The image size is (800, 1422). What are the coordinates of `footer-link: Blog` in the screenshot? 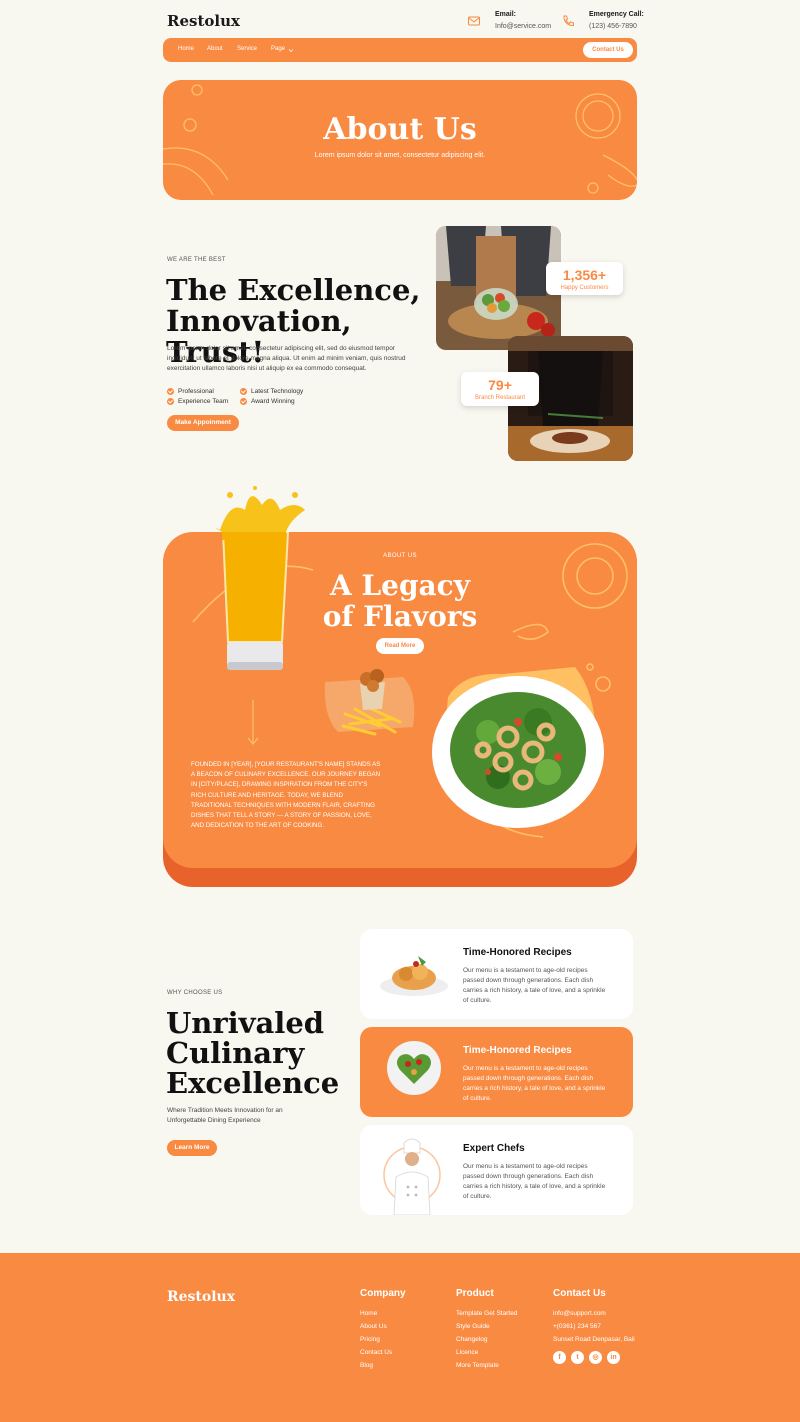 It's located at (383, 1365).